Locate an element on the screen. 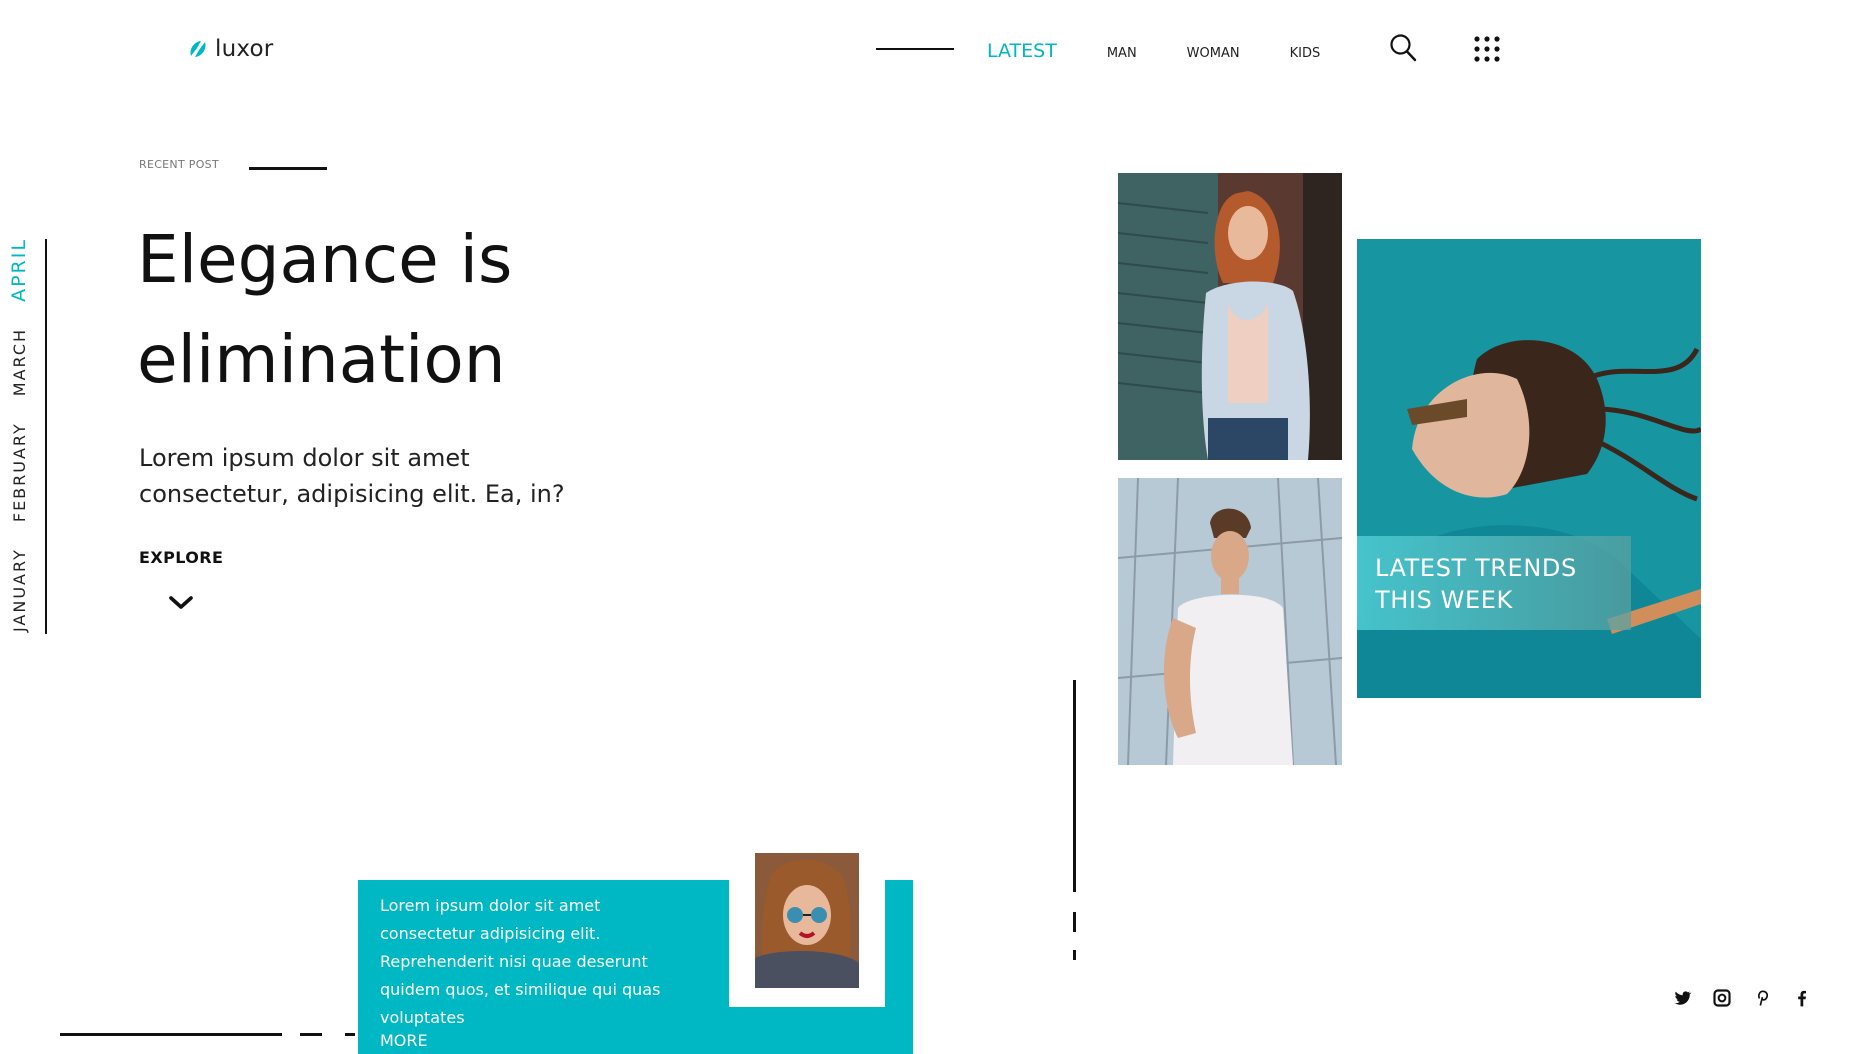  main-nav: LATEST MAN WOMAN KIDS is located at coordinates (1178, 51).